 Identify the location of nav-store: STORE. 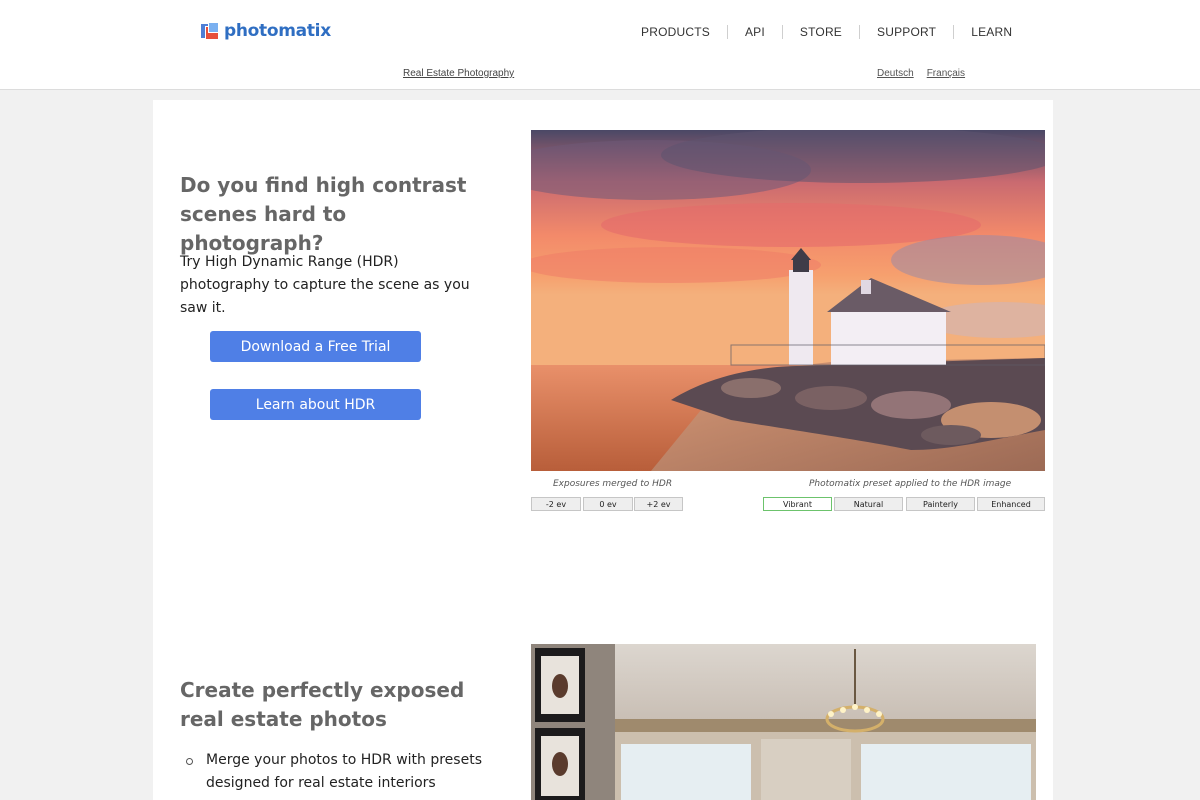
(820, 32).